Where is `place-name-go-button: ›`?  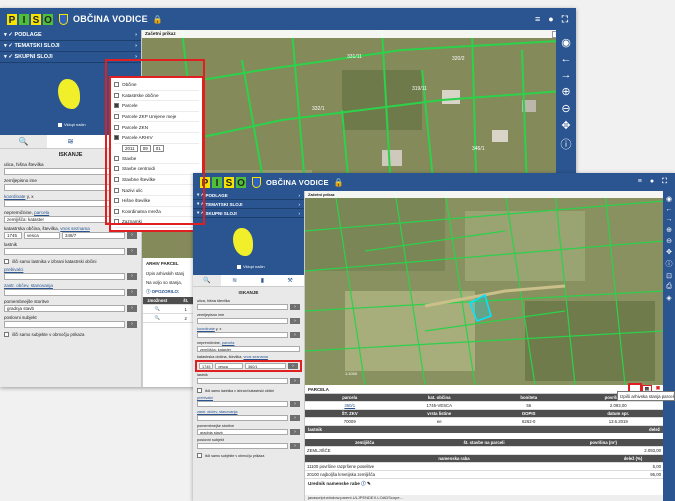
place-name-go-button: › is located at coordinates (295, 321).